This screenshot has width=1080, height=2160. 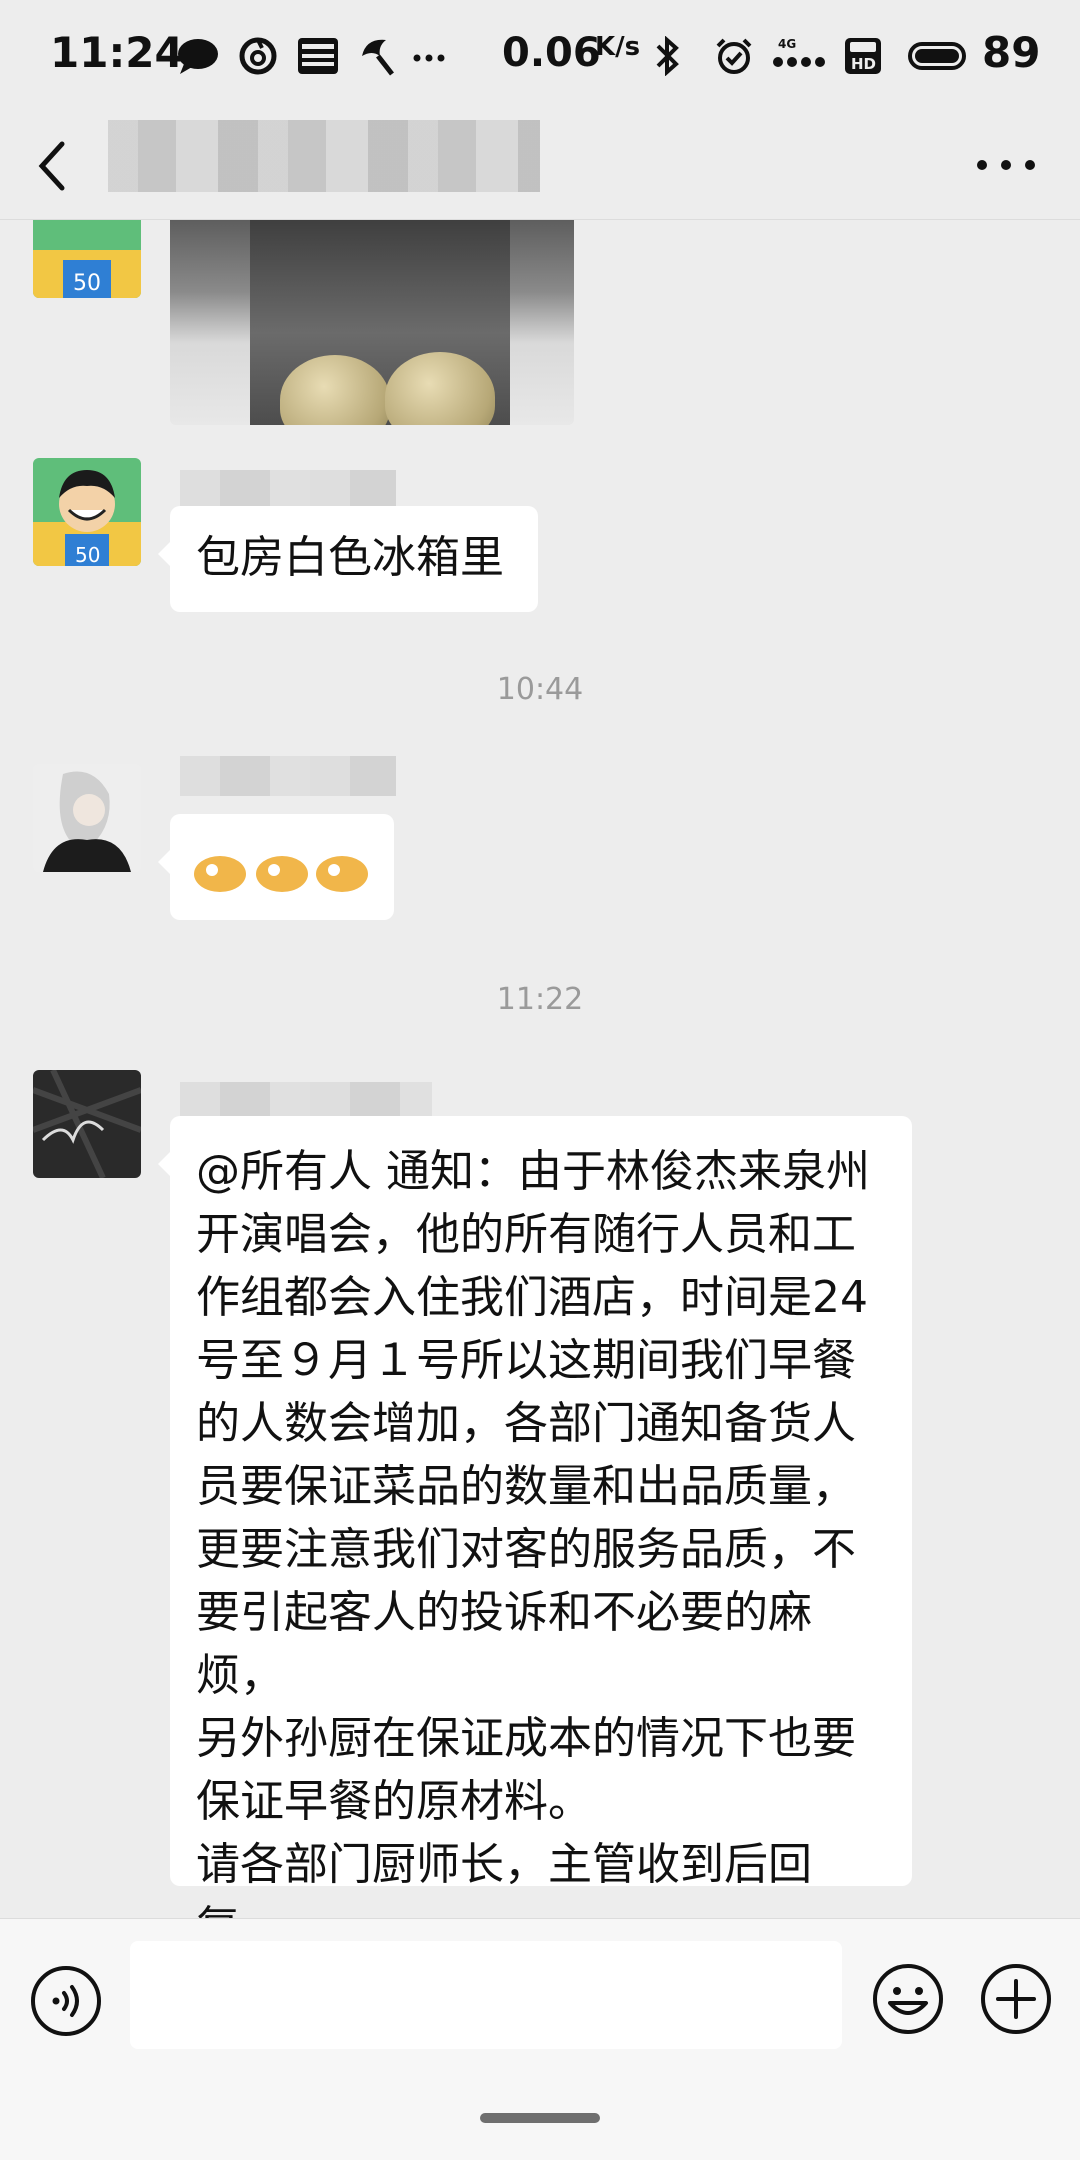 I want to click on message-text: 包房白色冰箱里, so click(x=350, y=557).